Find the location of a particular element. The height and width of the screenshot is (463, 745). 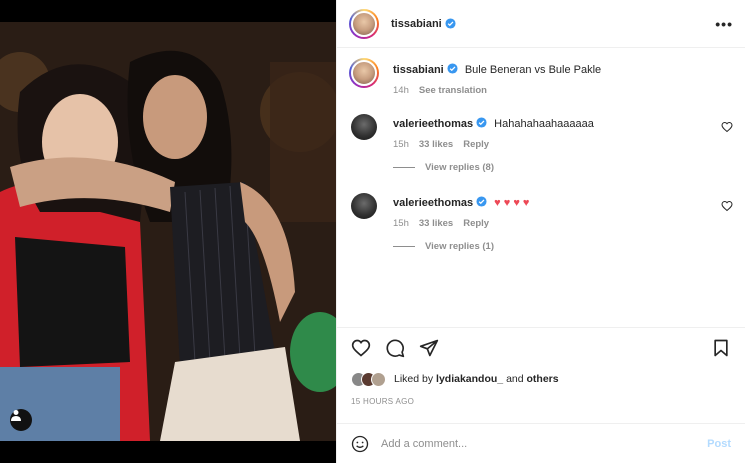

view-replies-button: View replies (8) is located at coordinates (563, 167).